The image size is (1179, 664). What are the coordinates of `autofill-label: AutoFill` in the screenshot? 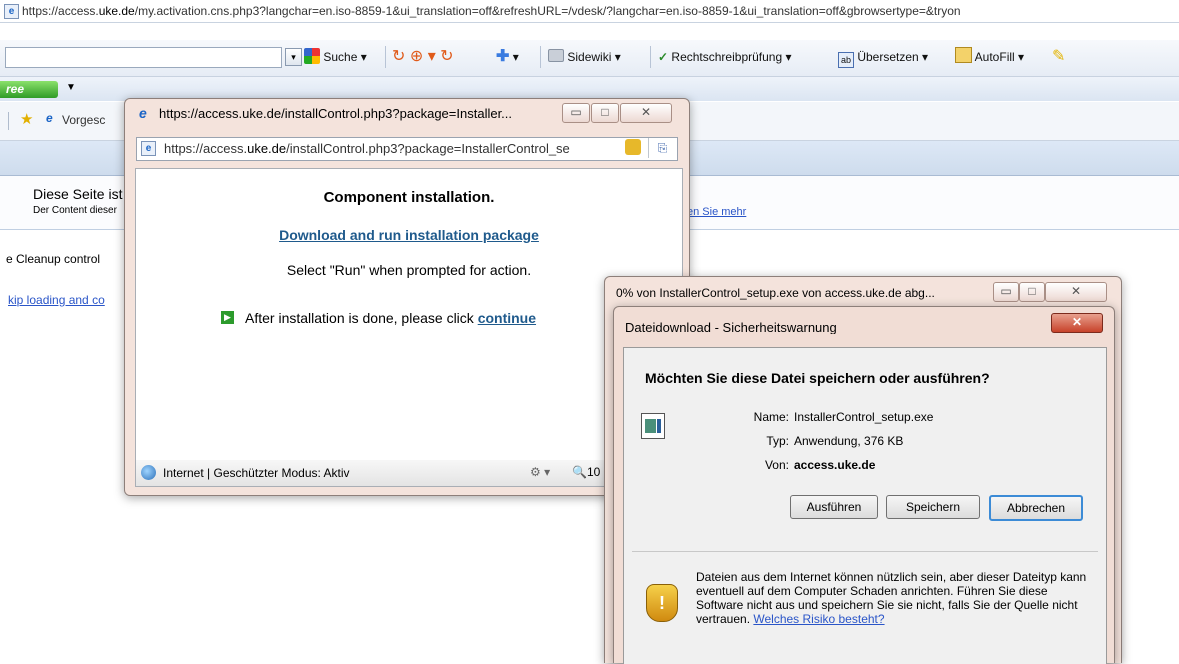 It's located at (994, 57).